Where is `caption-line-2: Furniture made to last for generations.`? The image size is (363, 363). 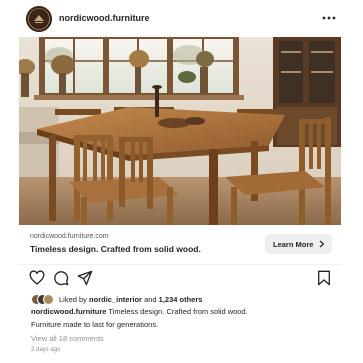
caption-line-2: Furniture made to last for generations. is located at coordinates (95, 324).